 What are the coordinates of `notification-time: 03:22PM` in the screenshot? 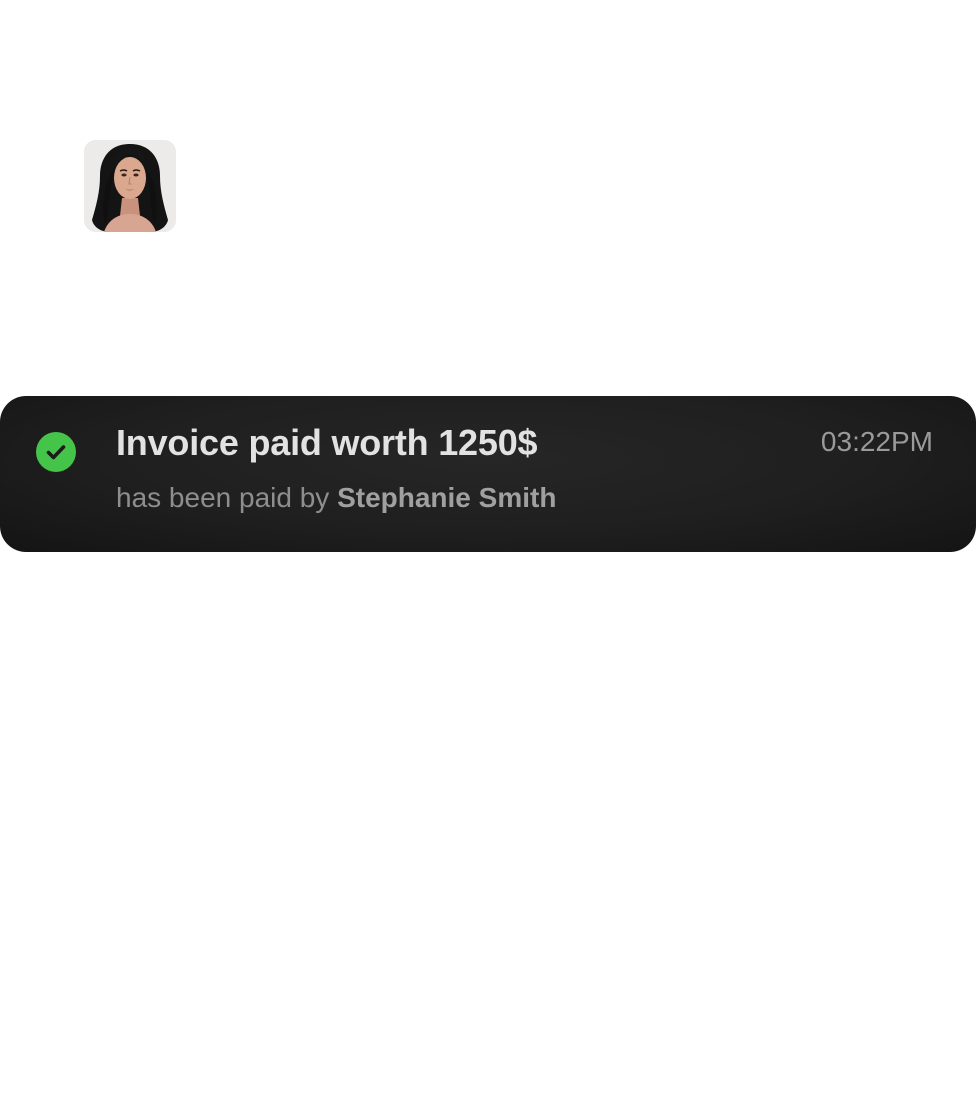 It's located at (876, 441).